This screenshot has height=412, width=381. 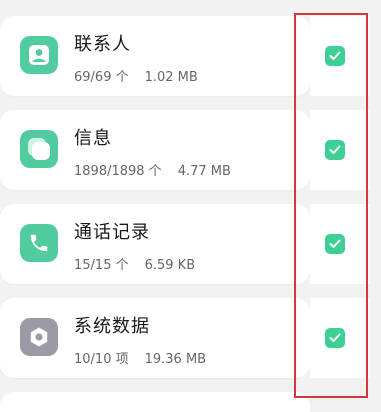 I want to click on item-count: 10/10 项, so click(x=101, y=359).